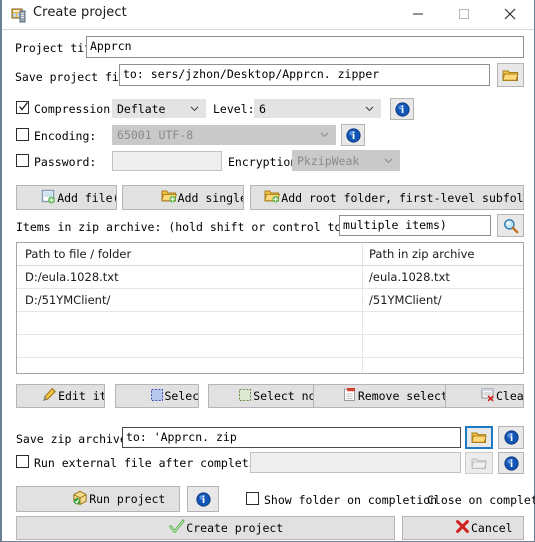  What do you see at coordinates (60, 499) in the screenshot?
I see `package-icon` at bounding box center [60, 499].